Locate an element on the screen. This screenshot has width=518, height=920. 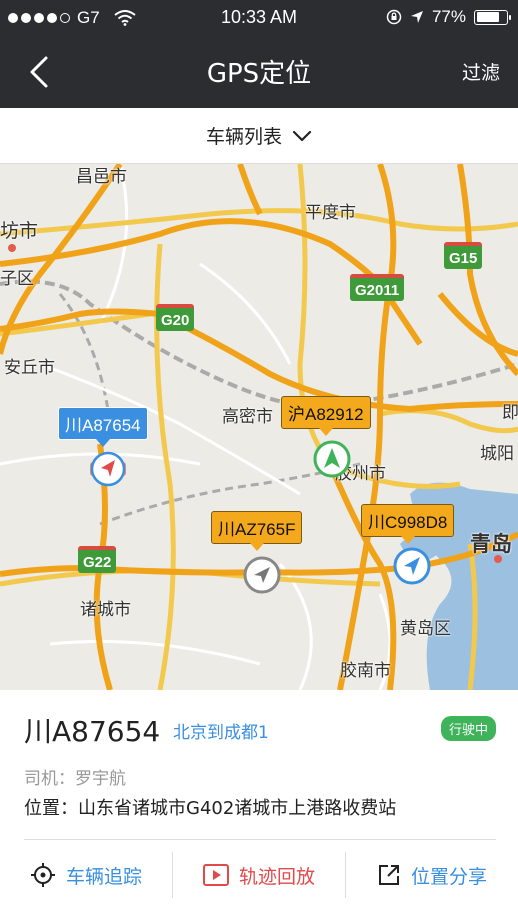
city-label: 胶南市 is located at coordinates (365, 671).